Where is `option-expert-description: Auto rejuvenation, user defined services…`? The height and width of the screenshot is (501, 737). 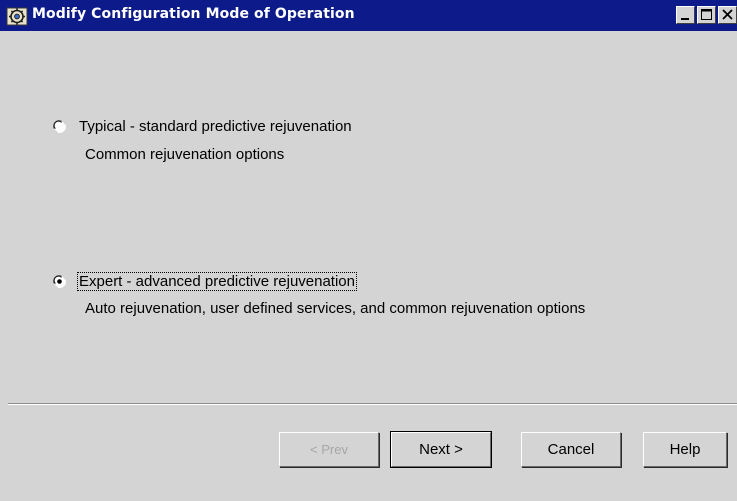
option-expert-description: Auto rejuvenation, user defined services… is located at coordinates (335, 308).